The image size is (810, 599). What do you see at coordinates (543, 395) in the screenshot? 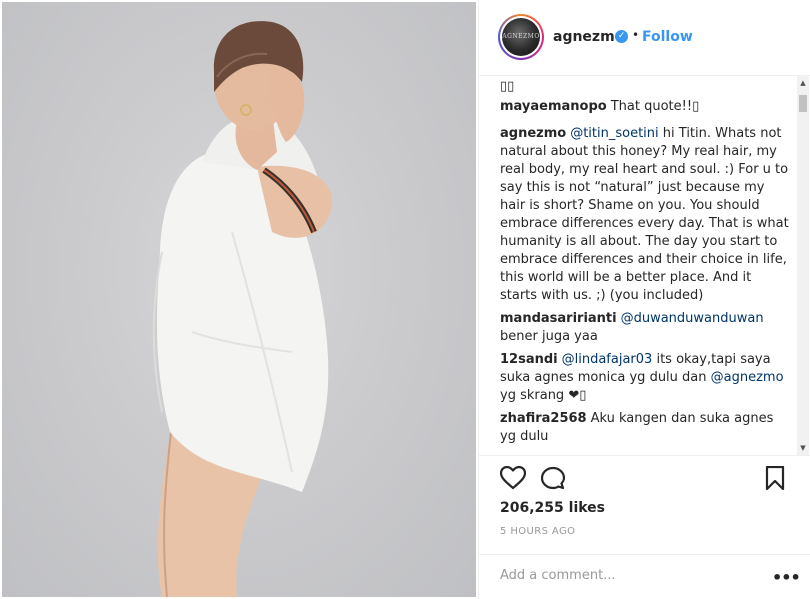
I see `comment-text: yg skrang ❤▯` at bounding box center [543, 395].